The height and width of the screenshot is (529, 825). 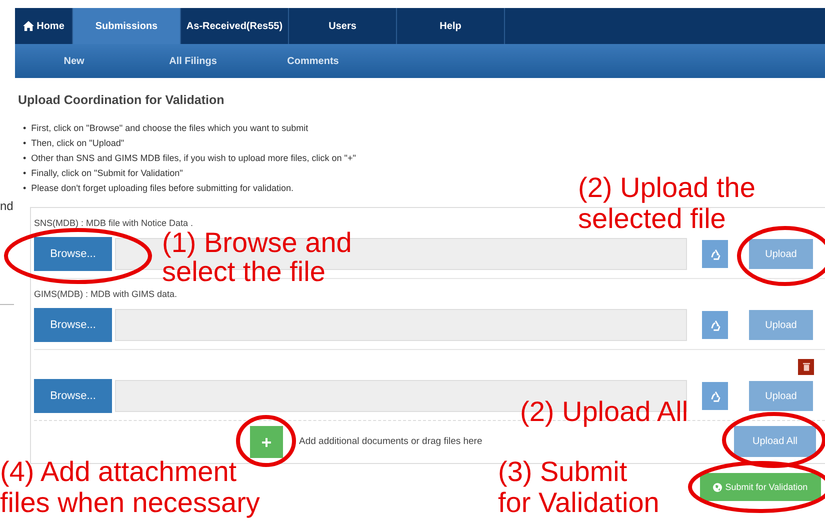 What do you see at coordinates (667, 203) in the screenshot?
I see `annotation-text: (2) Upload the selected file` at bounding box center [667, 203].